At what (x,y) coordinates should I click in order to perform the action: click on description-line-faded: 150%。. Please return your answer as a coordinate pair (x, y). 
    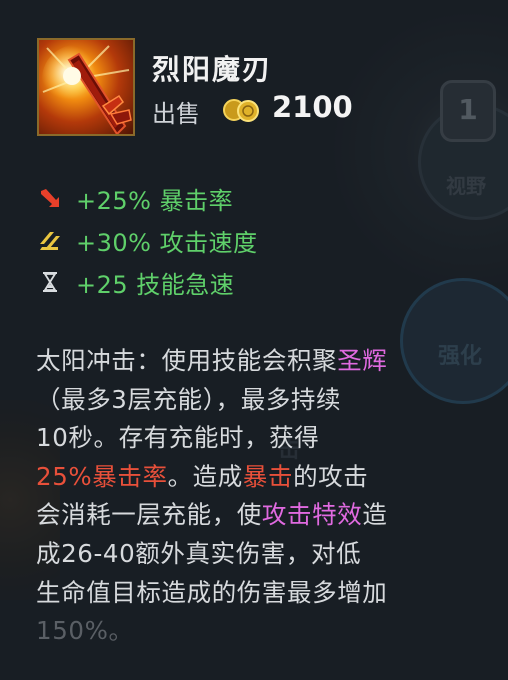
    Looking at the image, I should click on (85, 631).